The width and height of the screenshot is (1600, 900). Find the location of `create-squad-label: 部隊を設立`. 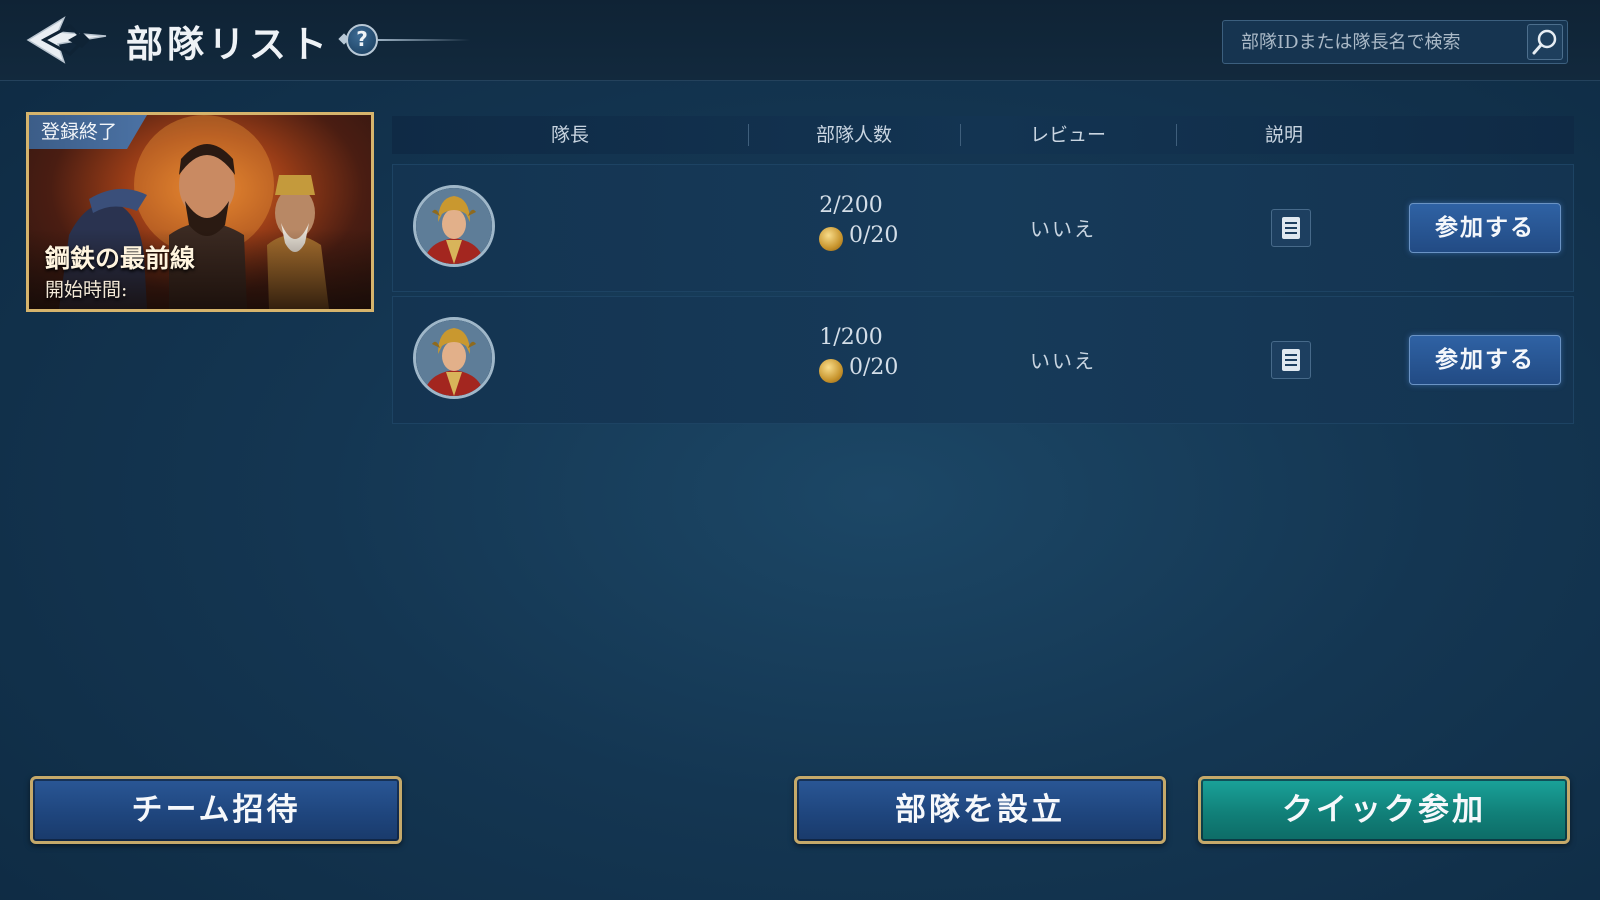

create-squad-label: 部隊を設立 is located at coordinates (980, 810).